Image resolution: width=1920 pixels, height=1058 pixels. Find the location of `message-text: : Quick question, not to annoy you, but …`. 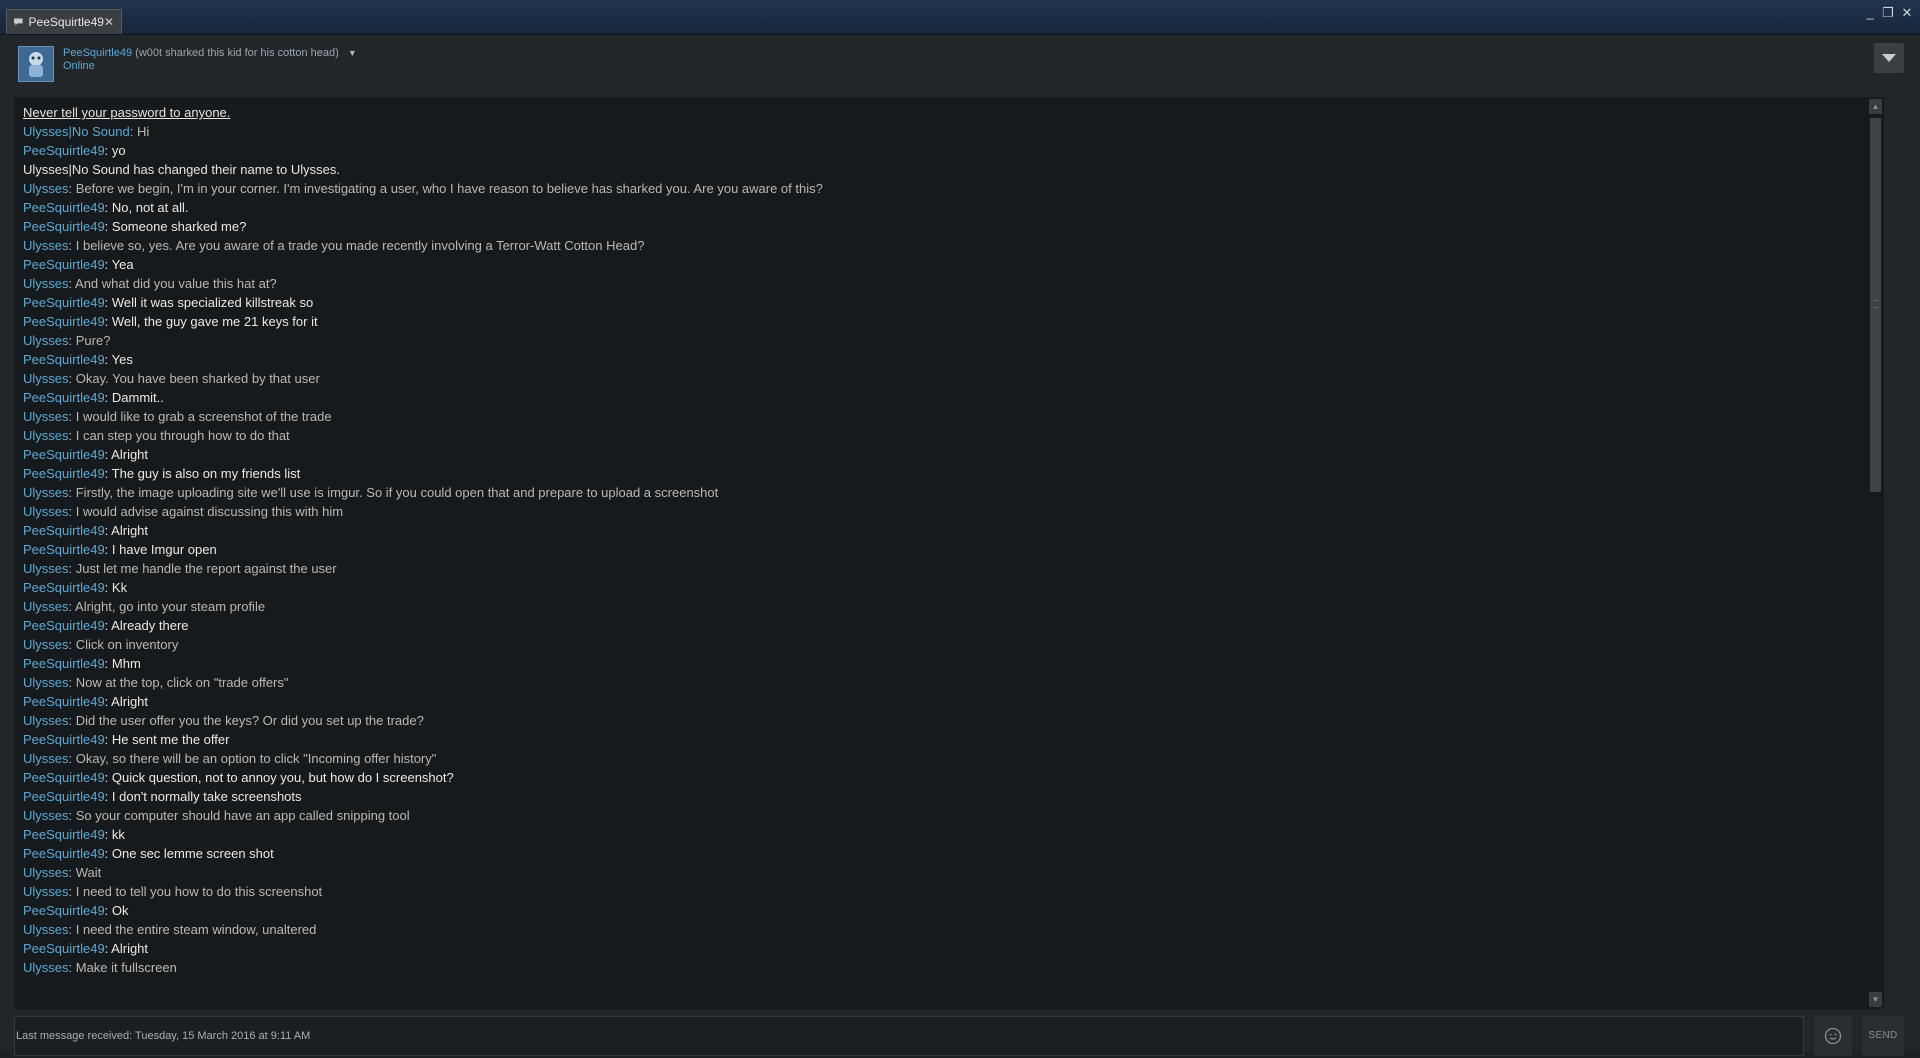

message-text: : Quick question, not to annoy you, but … is located at coordinates (279, 777).